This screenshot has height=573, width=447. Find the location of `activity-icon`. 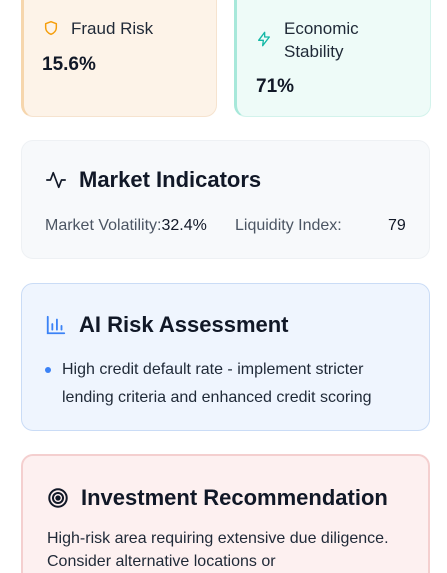

activity-icon is located at coordinates (56, 180).